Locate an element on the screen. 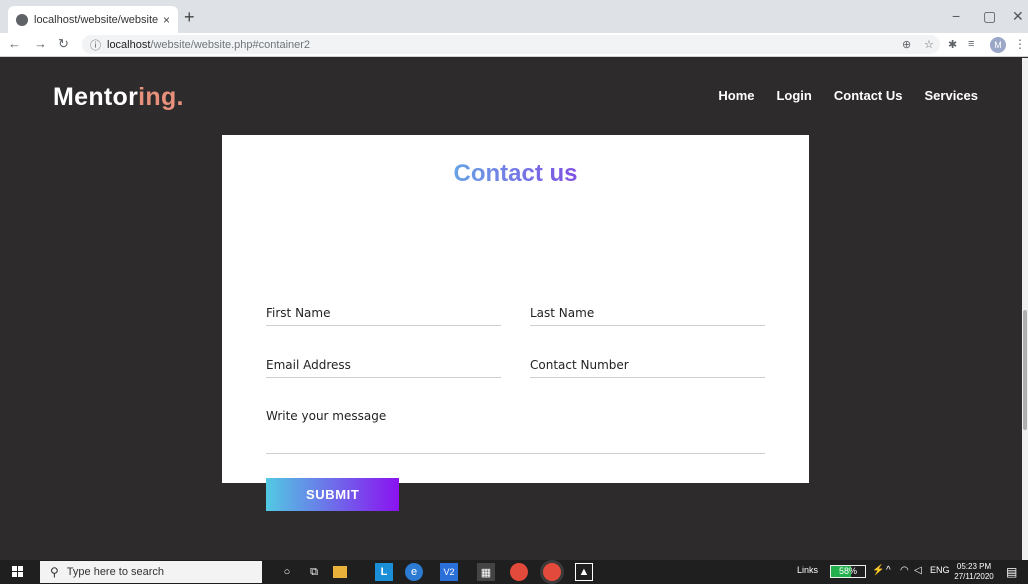  reading-list-icon: ≡ is located at coordinates (971, 44).